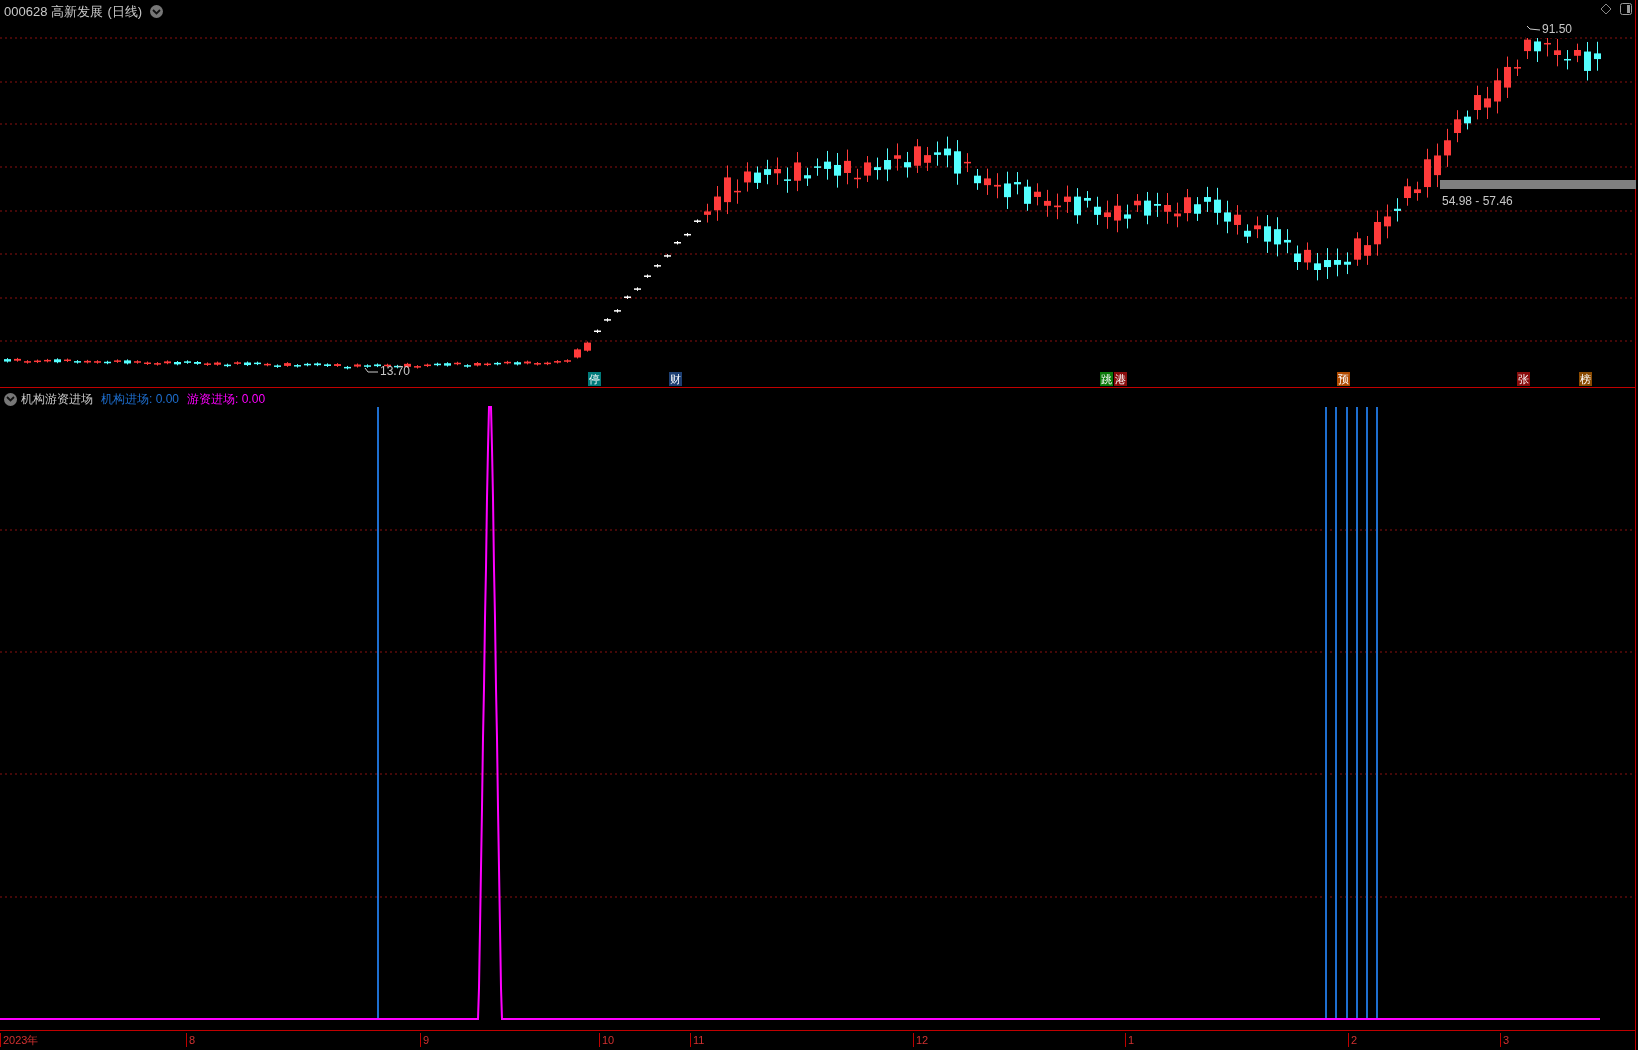  I want to click on event-badge: 停, so click(594, 379).